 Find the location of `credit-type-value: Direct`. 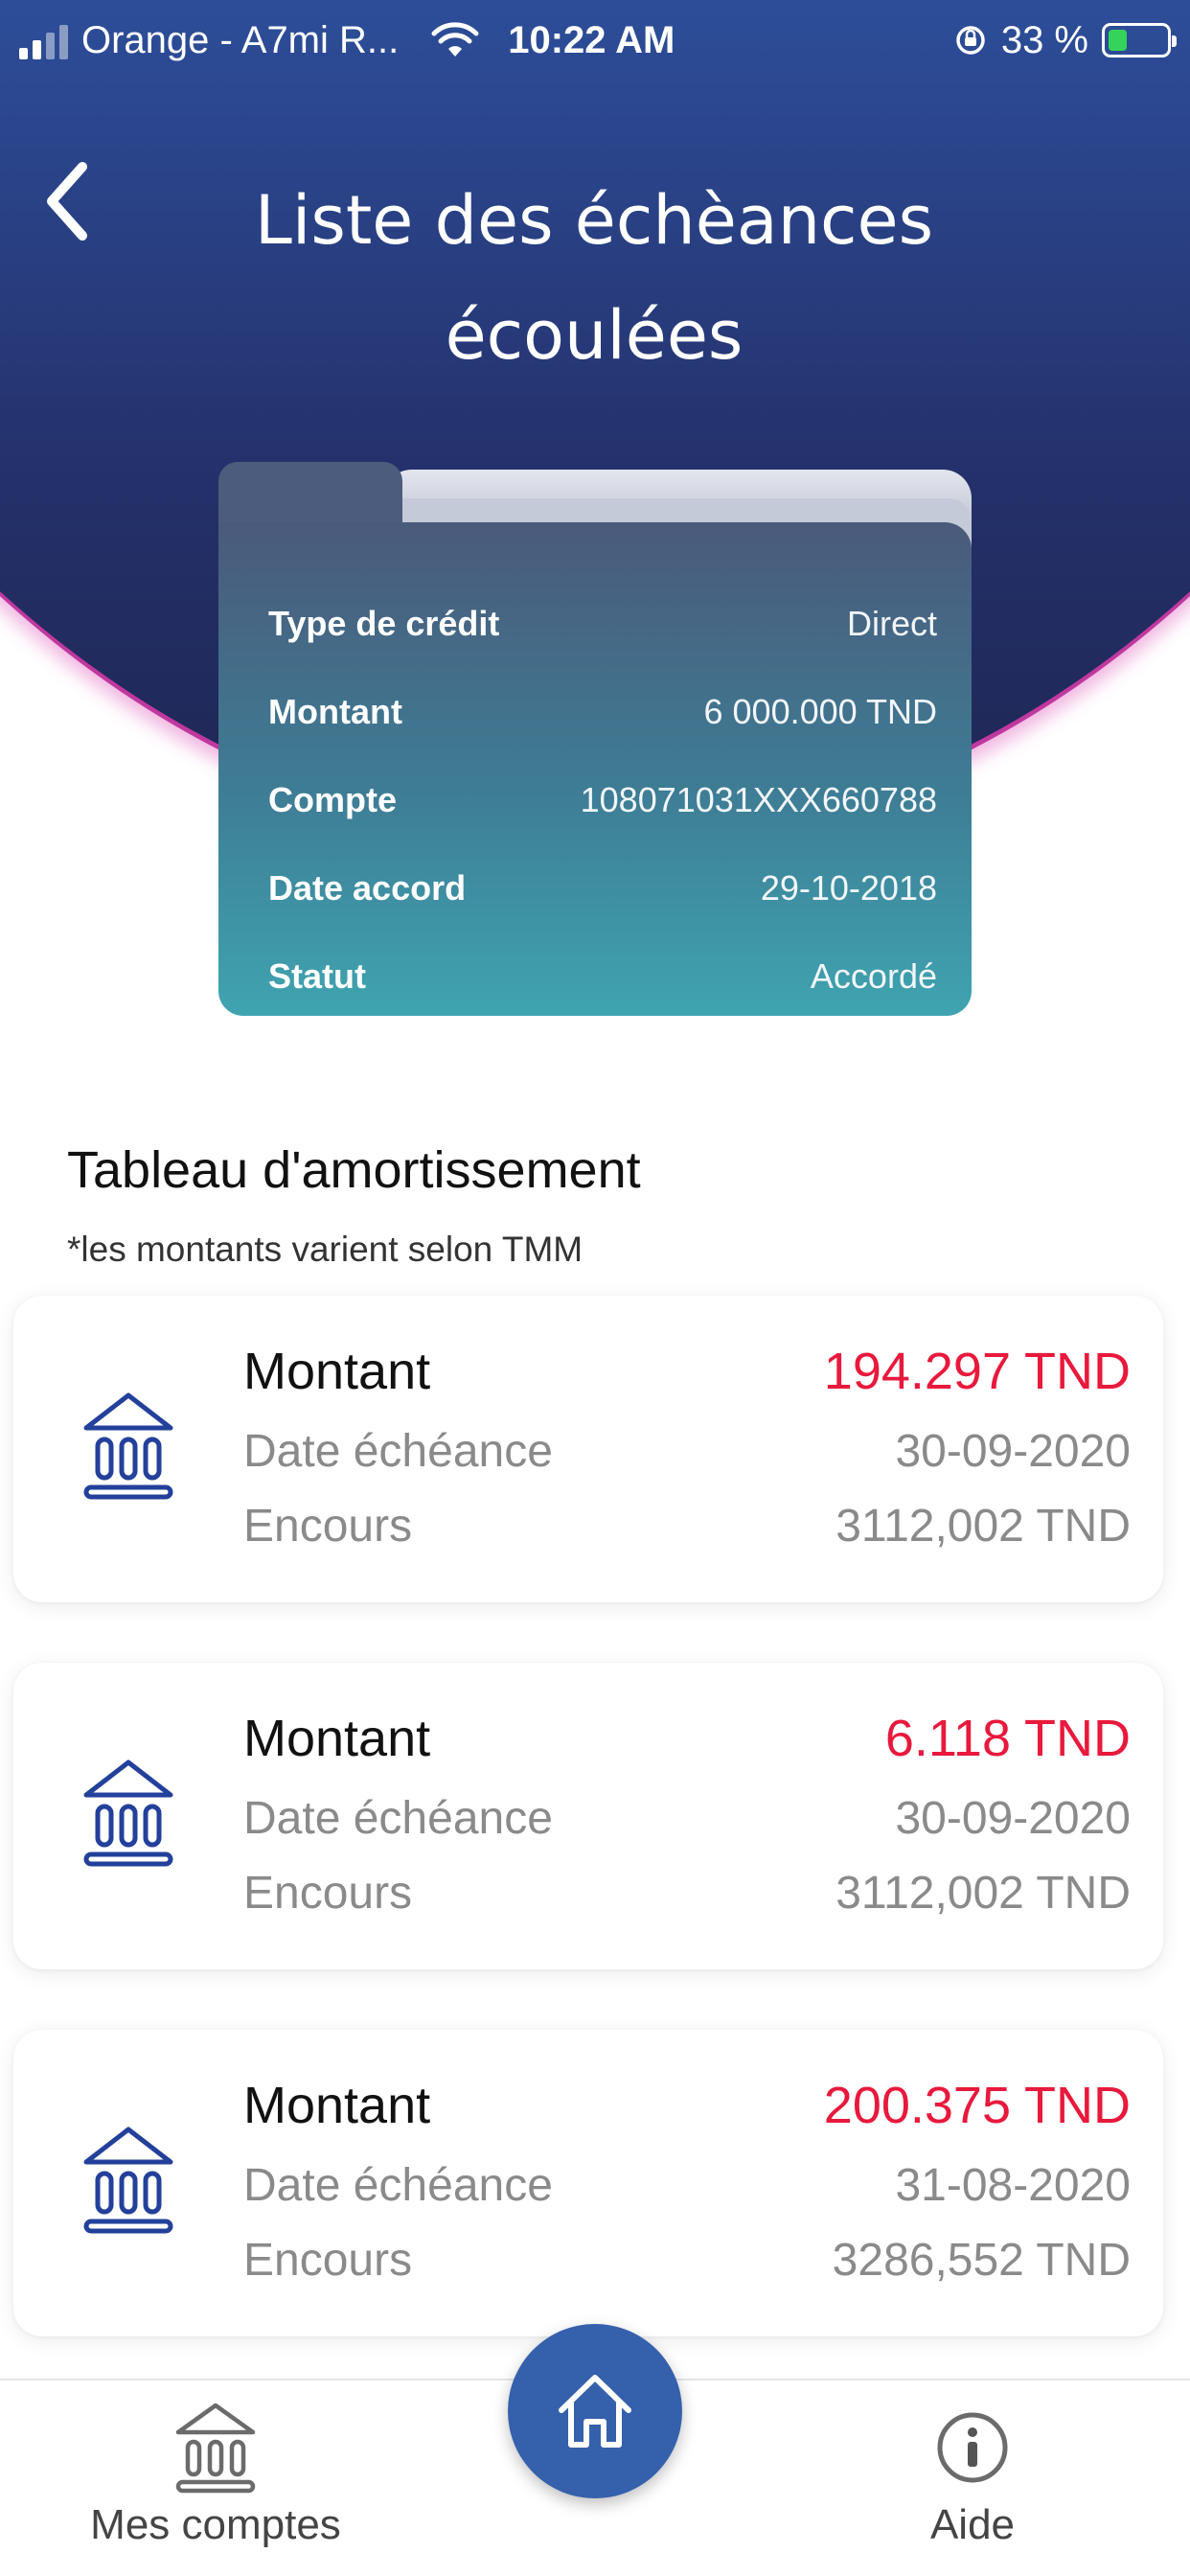

credit-type-value: Direct is located at coordinates (891, 623).